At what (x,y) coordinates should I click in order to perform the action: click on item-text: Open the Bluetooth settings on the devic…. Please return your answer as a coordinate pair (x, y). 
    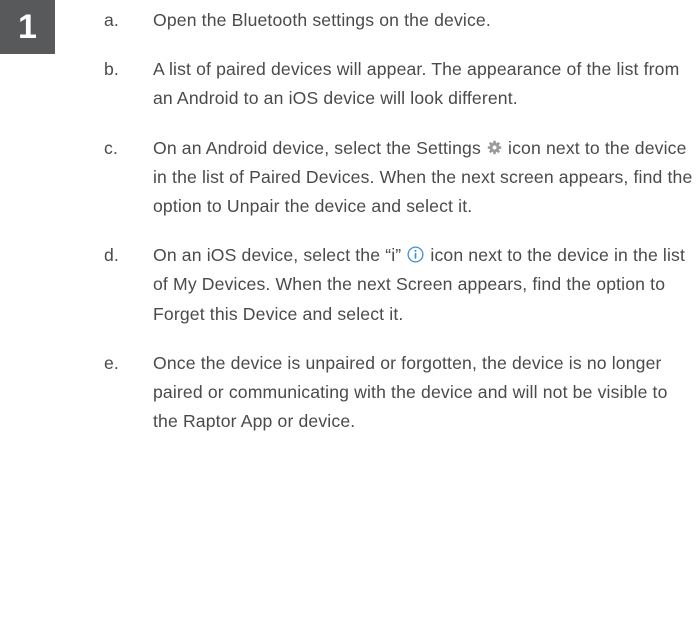
    Looking at the image, I should click on (322, 20).